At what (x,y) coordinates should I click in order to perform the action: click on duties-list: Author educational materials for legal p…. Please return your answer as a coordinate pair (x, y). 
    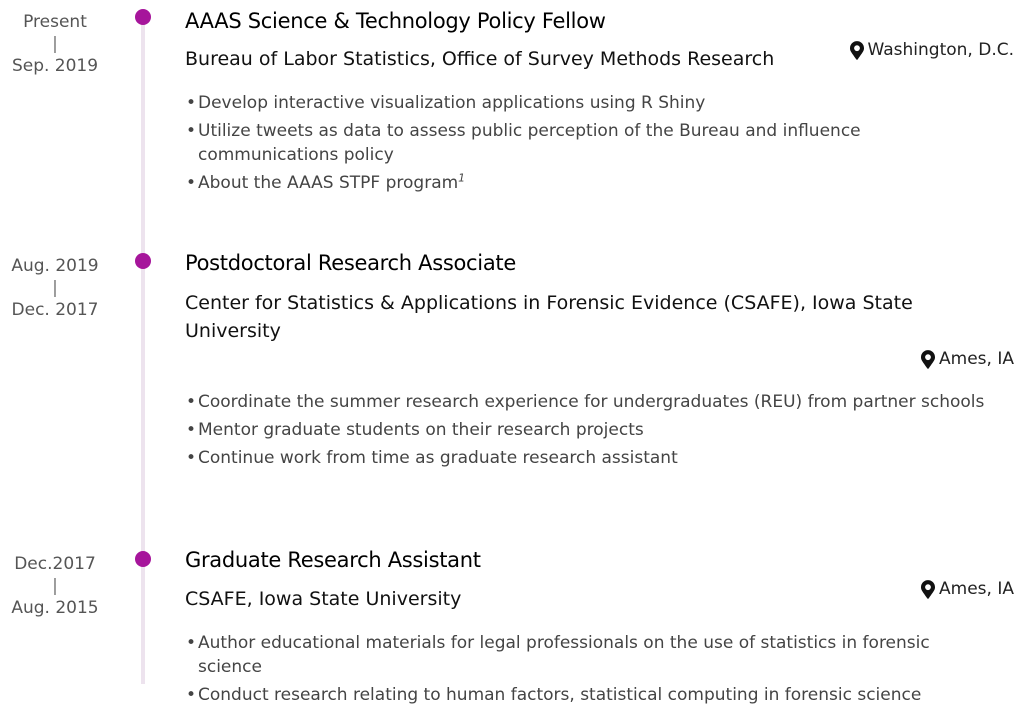
    Looking at the image, I should click on (591, 671).